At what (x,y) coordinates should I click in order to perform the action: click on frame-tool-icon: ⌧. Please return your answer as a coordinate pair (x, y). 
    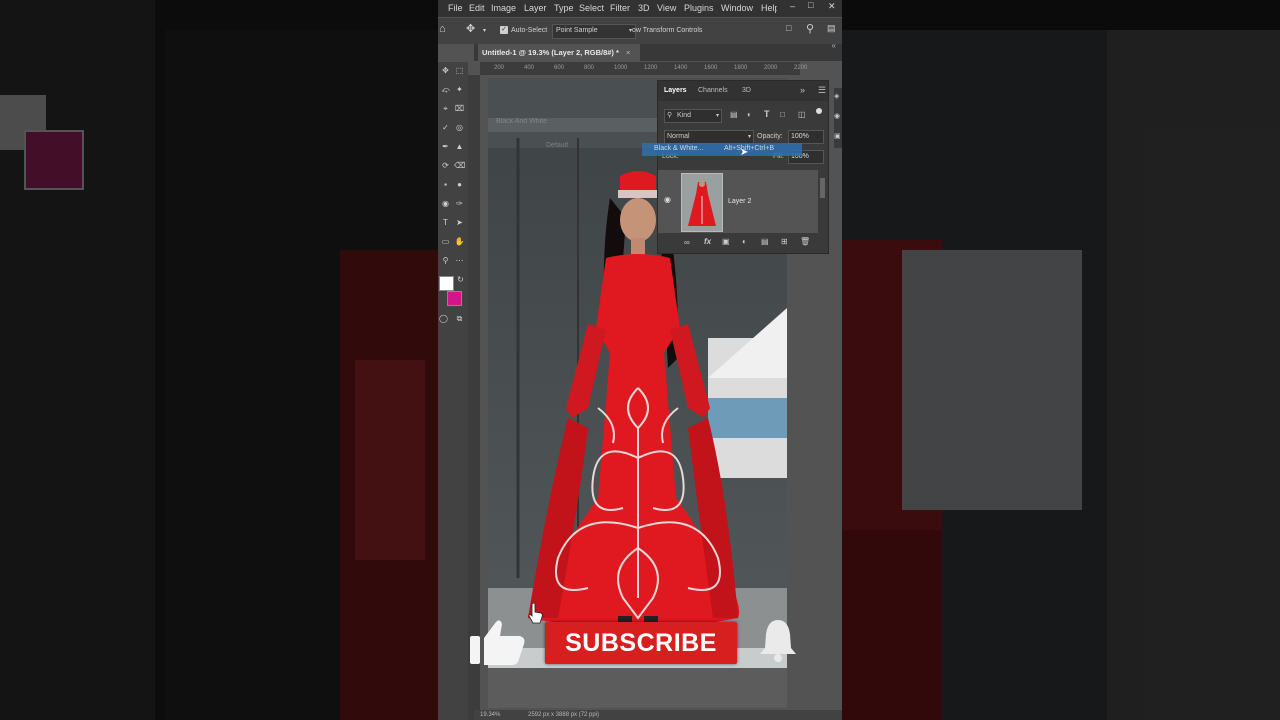
    Looking at the image, I should click on (459, 109).